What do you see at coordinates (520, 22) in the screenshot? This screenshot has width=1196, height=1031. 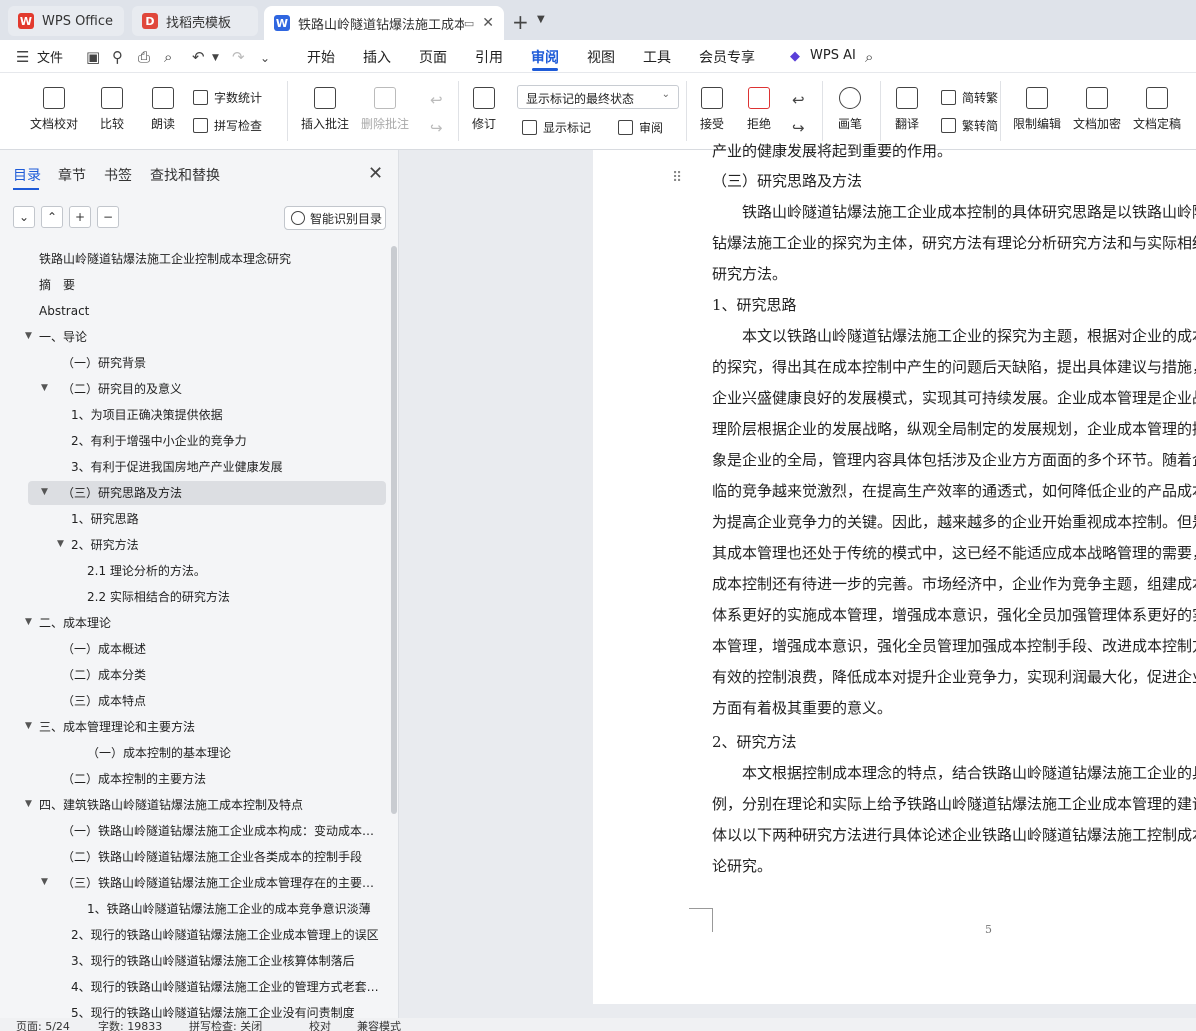 I see `new-tab-button: +` at bounding box center [520, 22].